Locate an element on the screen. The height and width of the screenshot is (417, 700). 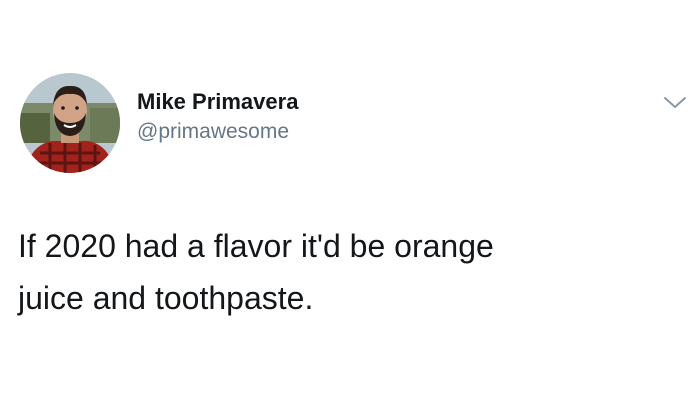
avatar is located at coordinates (70, 123).